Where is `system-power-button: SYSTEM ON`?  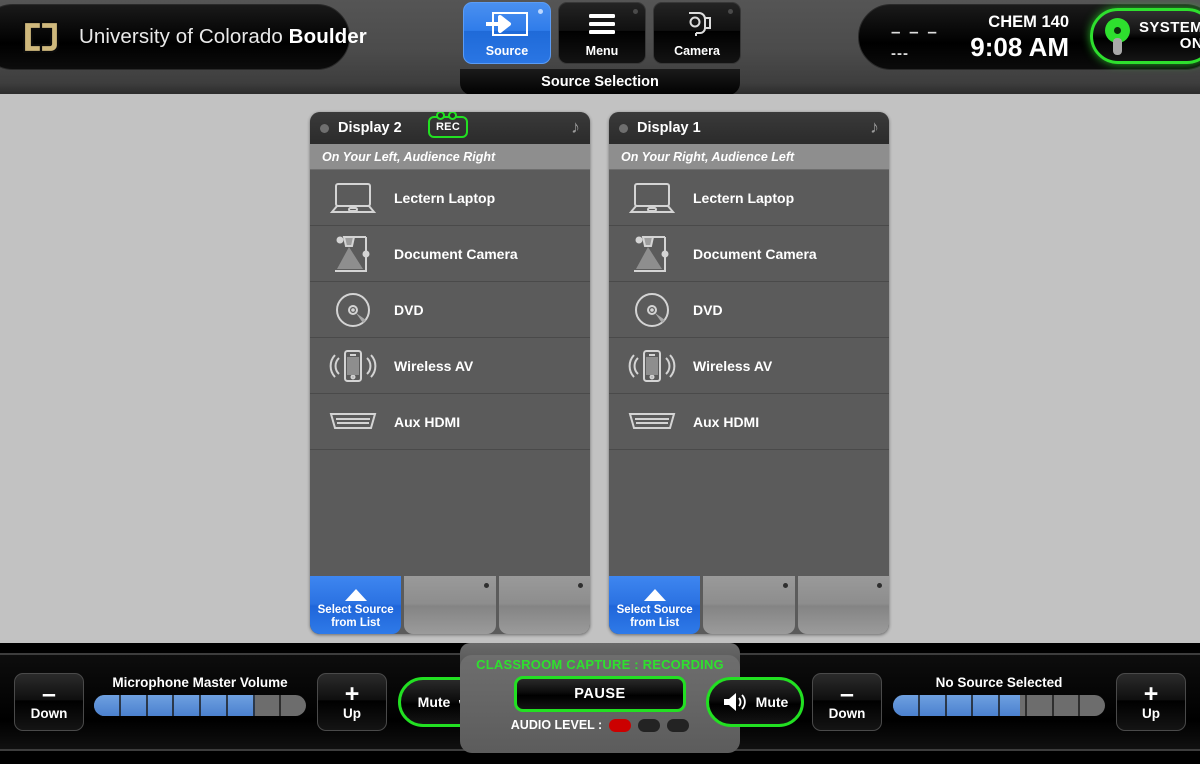
system-power-button: SYSTEM ON is located at coordinates (1145, 36).